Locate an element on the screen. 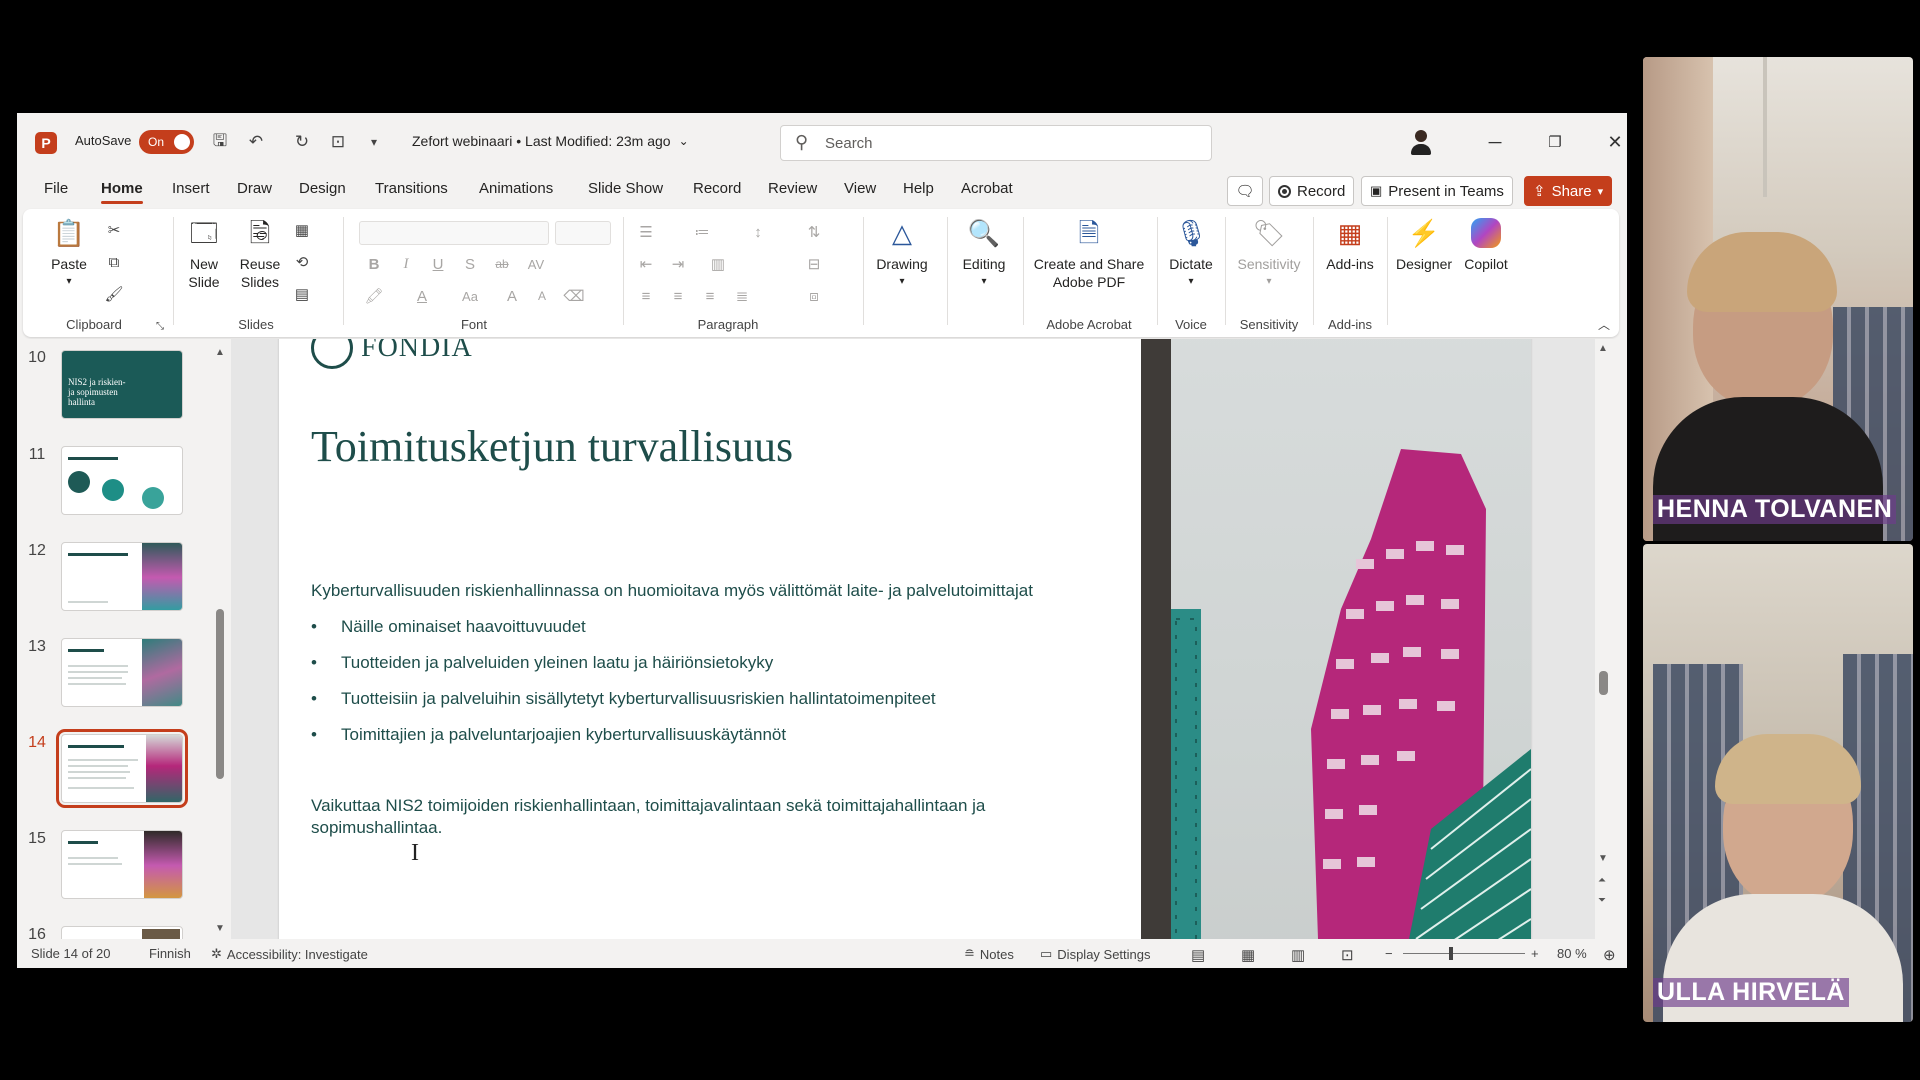 The image size is (1920, 1080). normal-view-icon: ▤ is located at coordinates (1198, 955).